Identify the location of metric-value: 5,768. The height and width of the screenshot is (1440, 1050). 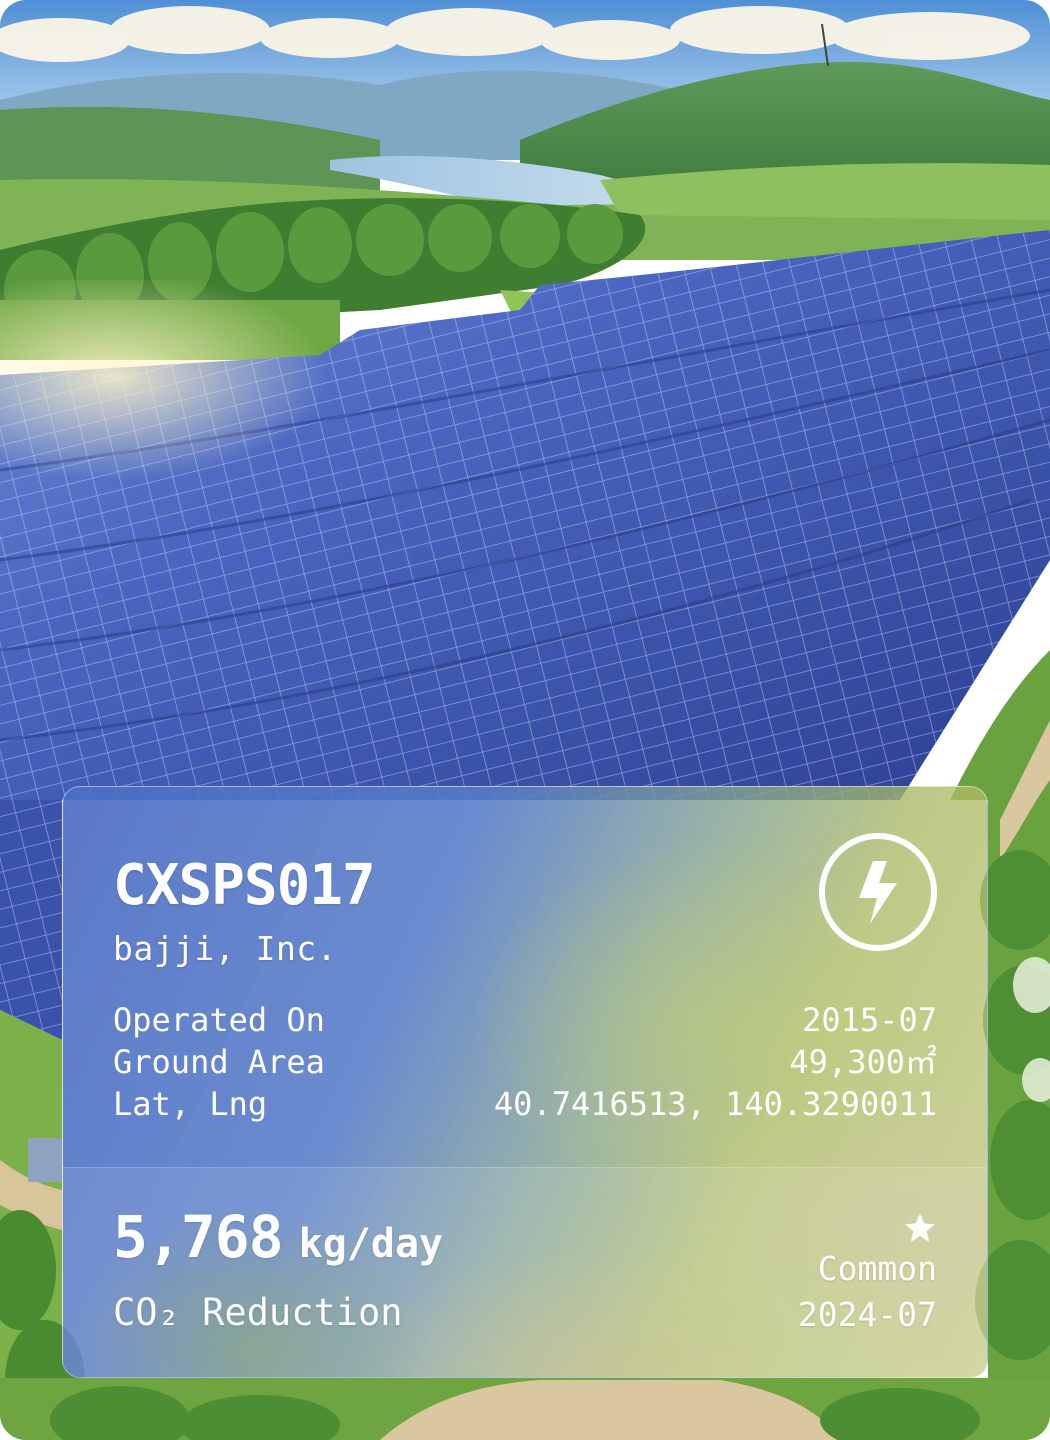
(198, 1237).